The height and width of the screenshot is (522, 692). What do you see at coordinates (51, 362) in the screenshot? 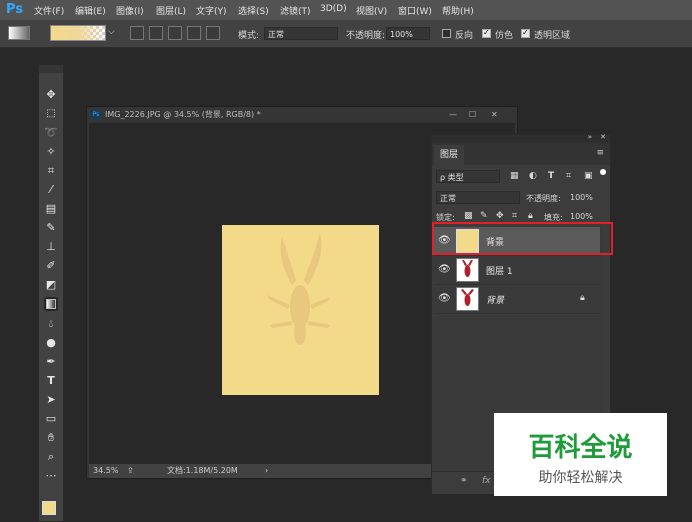
I see `pen-tool-icon: ✒` at bounding box center [51, 362].